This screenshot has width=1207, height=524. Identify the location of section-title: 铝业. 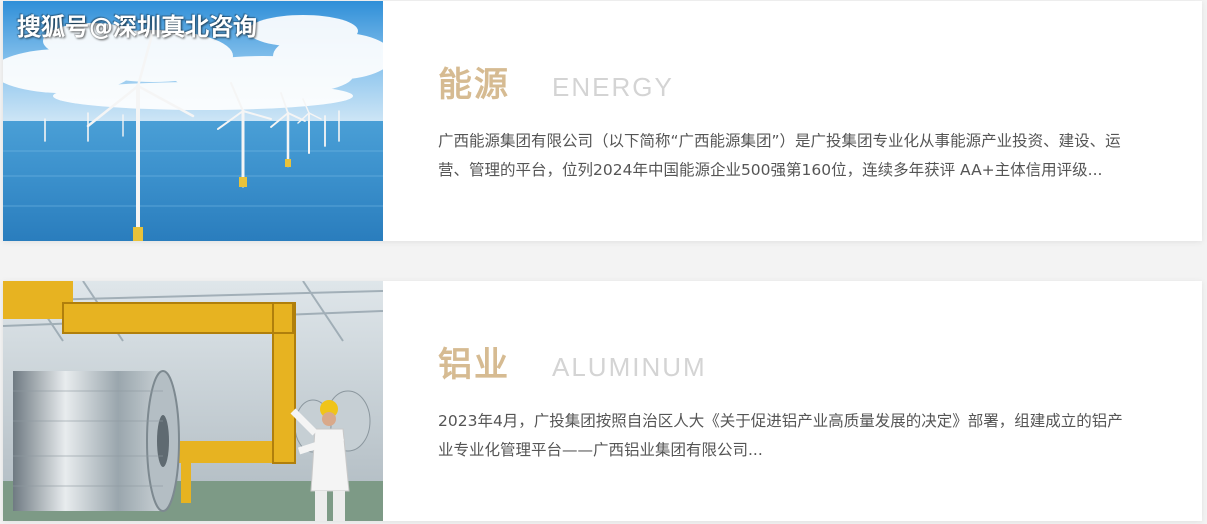
(474, 365).